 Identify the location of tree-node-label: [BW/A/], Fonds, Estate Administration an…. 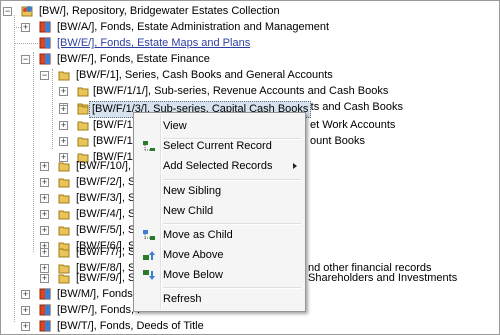
(193, 27).